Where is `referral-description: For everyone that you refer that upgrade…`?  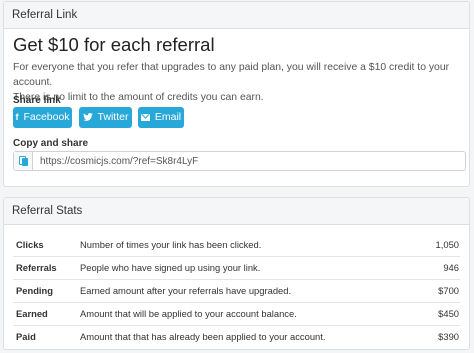 referral-description: For everyone that you refer that upgrade… is located at coordinates (239, 82).